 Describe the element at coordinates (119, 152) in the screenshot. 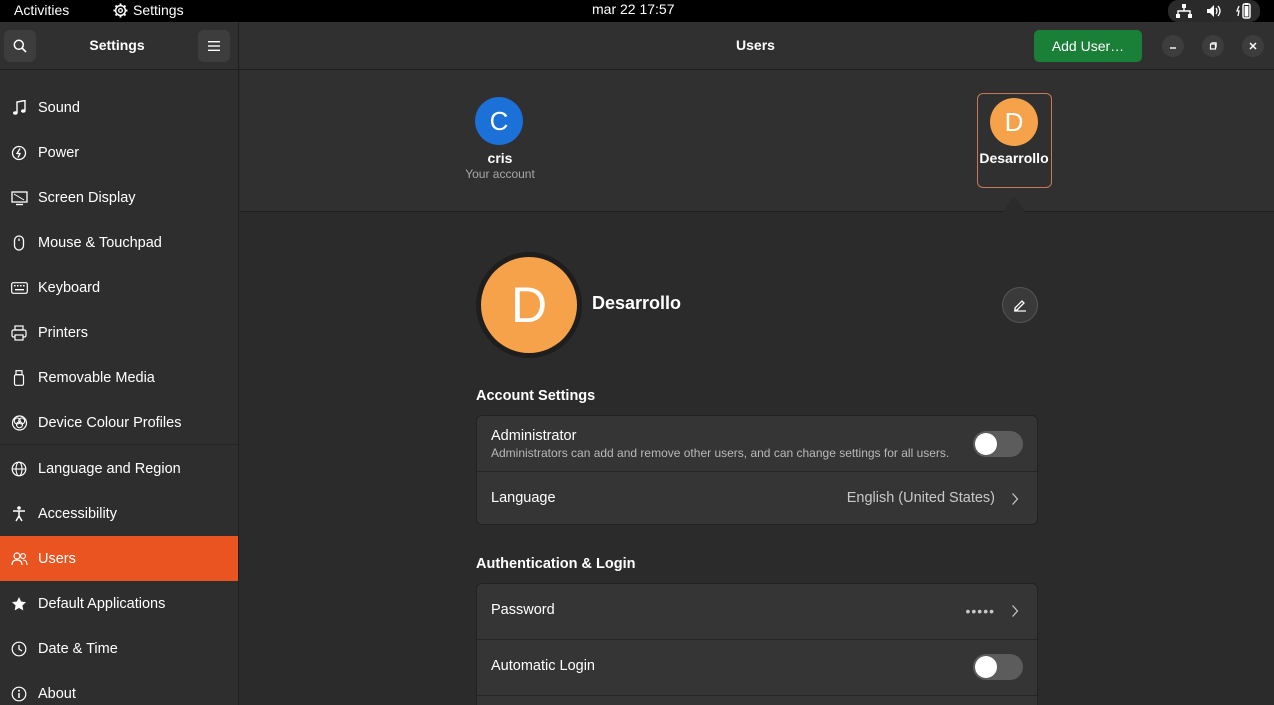

I see `sidebar-item-power: Power` at that location.